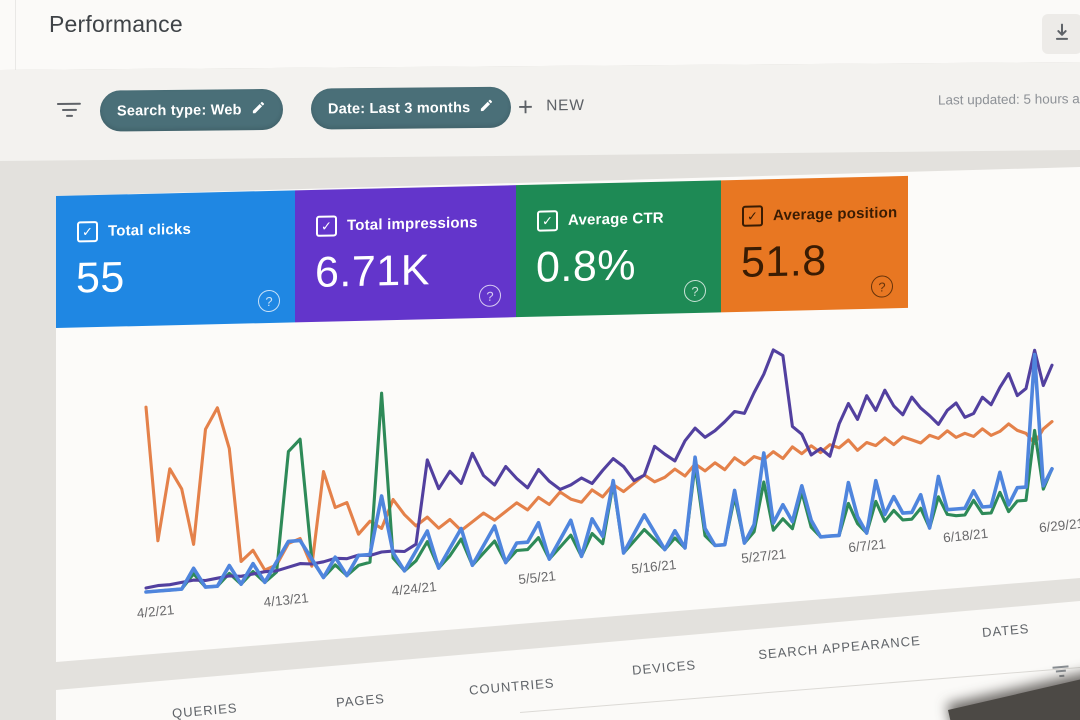 The height and width of the screenshot is (720, 1080). What do you see at coordinates (179, 110) in the screenshot?
I see `filter-chip-label: Search type: Web` at bounding box center [179, 110].